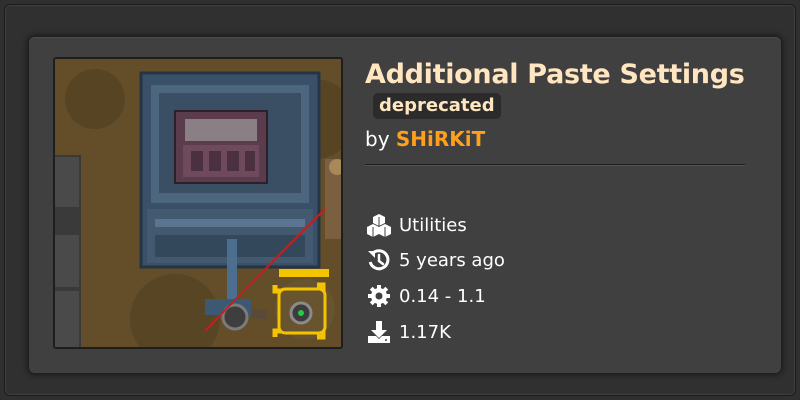 This screenshot has width=800, height=400. I want to click on author-link: SHiRKiT, so click(440, 139).